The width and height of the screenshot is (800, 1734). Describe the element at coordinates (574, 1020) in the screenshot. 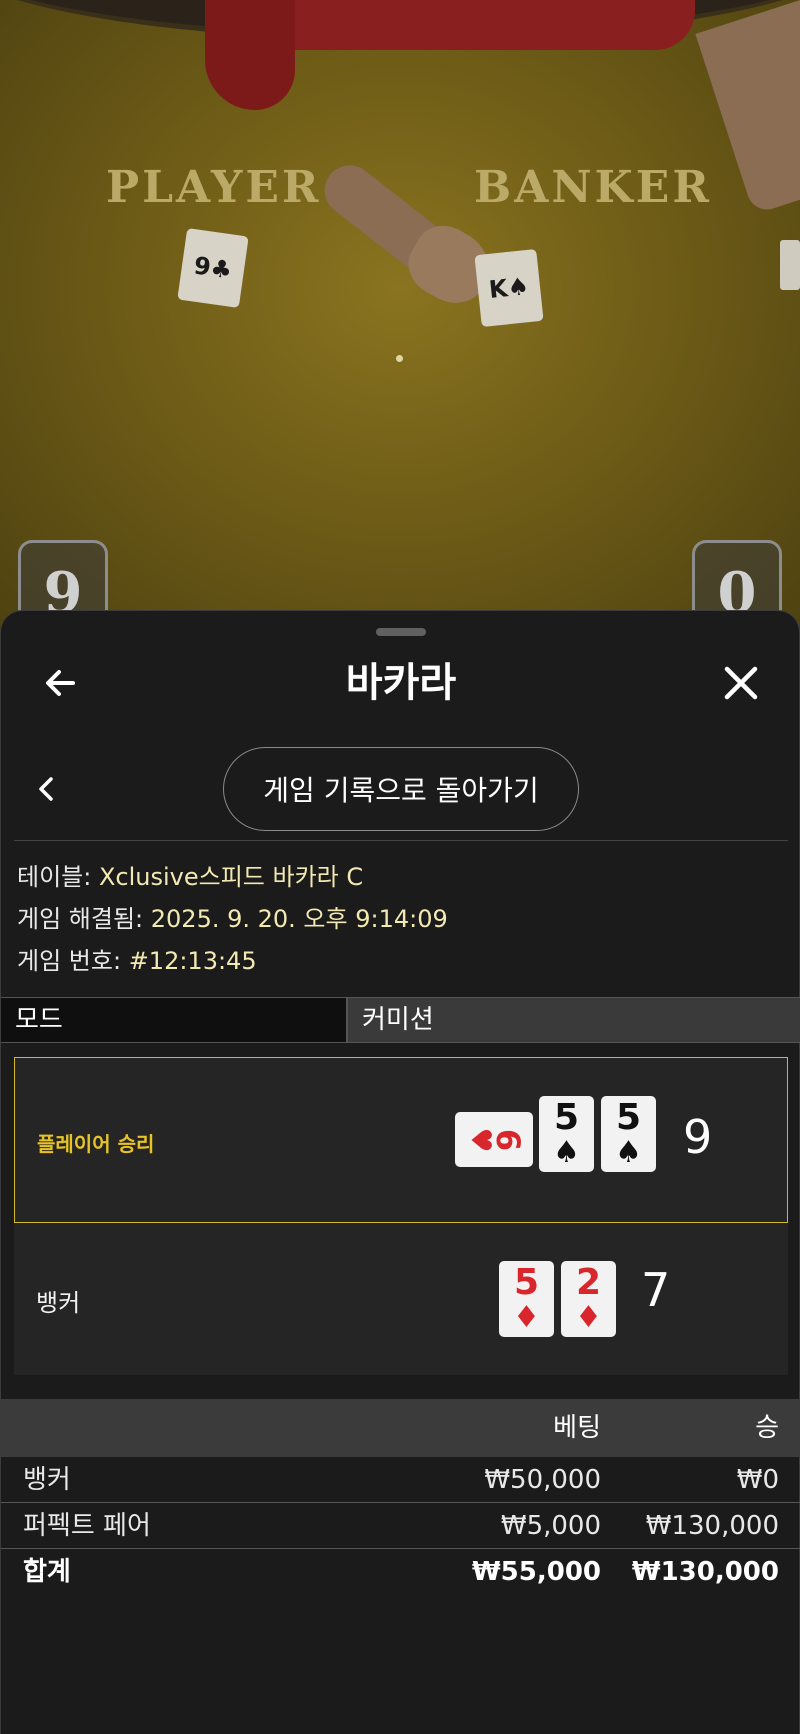

I see `tab-commission: 커미션` at that location.